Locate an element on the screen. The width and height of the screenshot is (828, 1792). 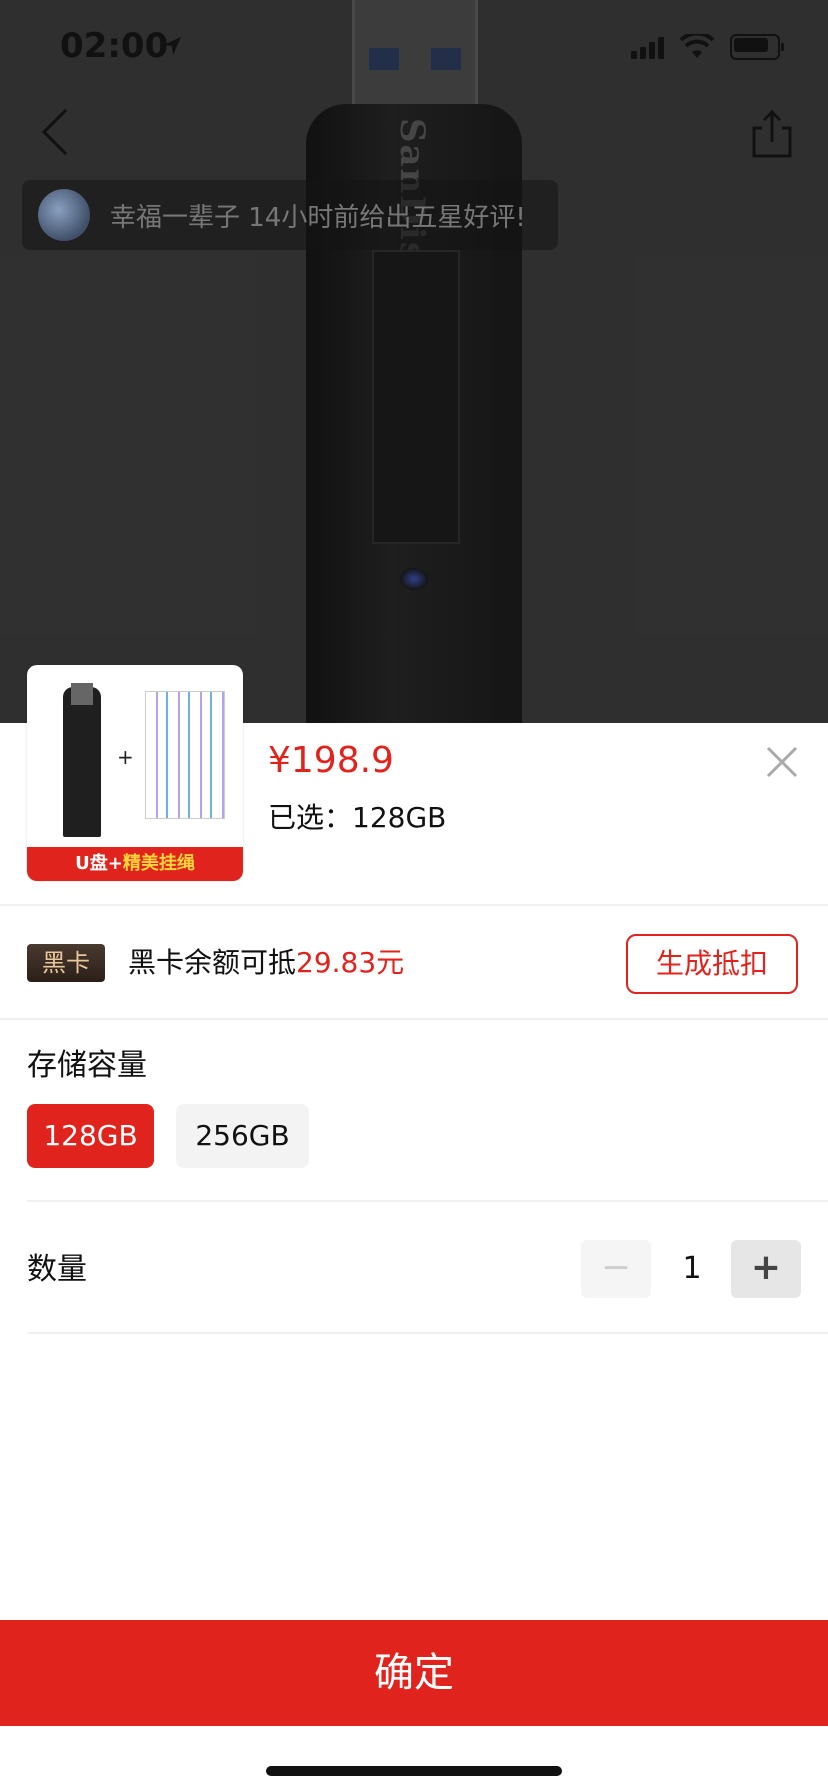
cellular-signal-icon is located at coordinates (647, 47).